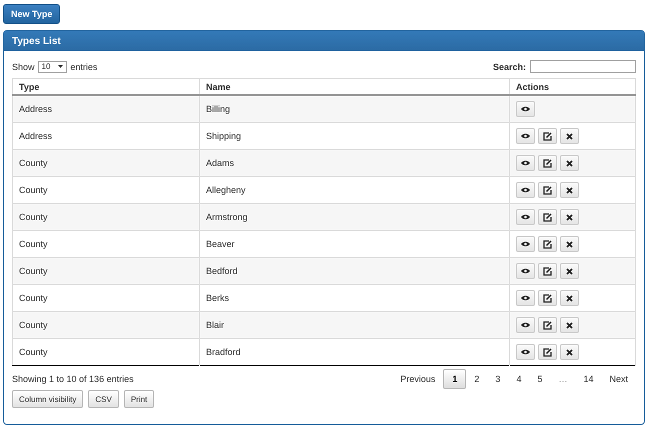 The width and height of the screenshot is (649, 431). What do you see at coordinates (106, 108) in the screenshot?
I see `table-cell: Address` at bounding box center [106, 108].